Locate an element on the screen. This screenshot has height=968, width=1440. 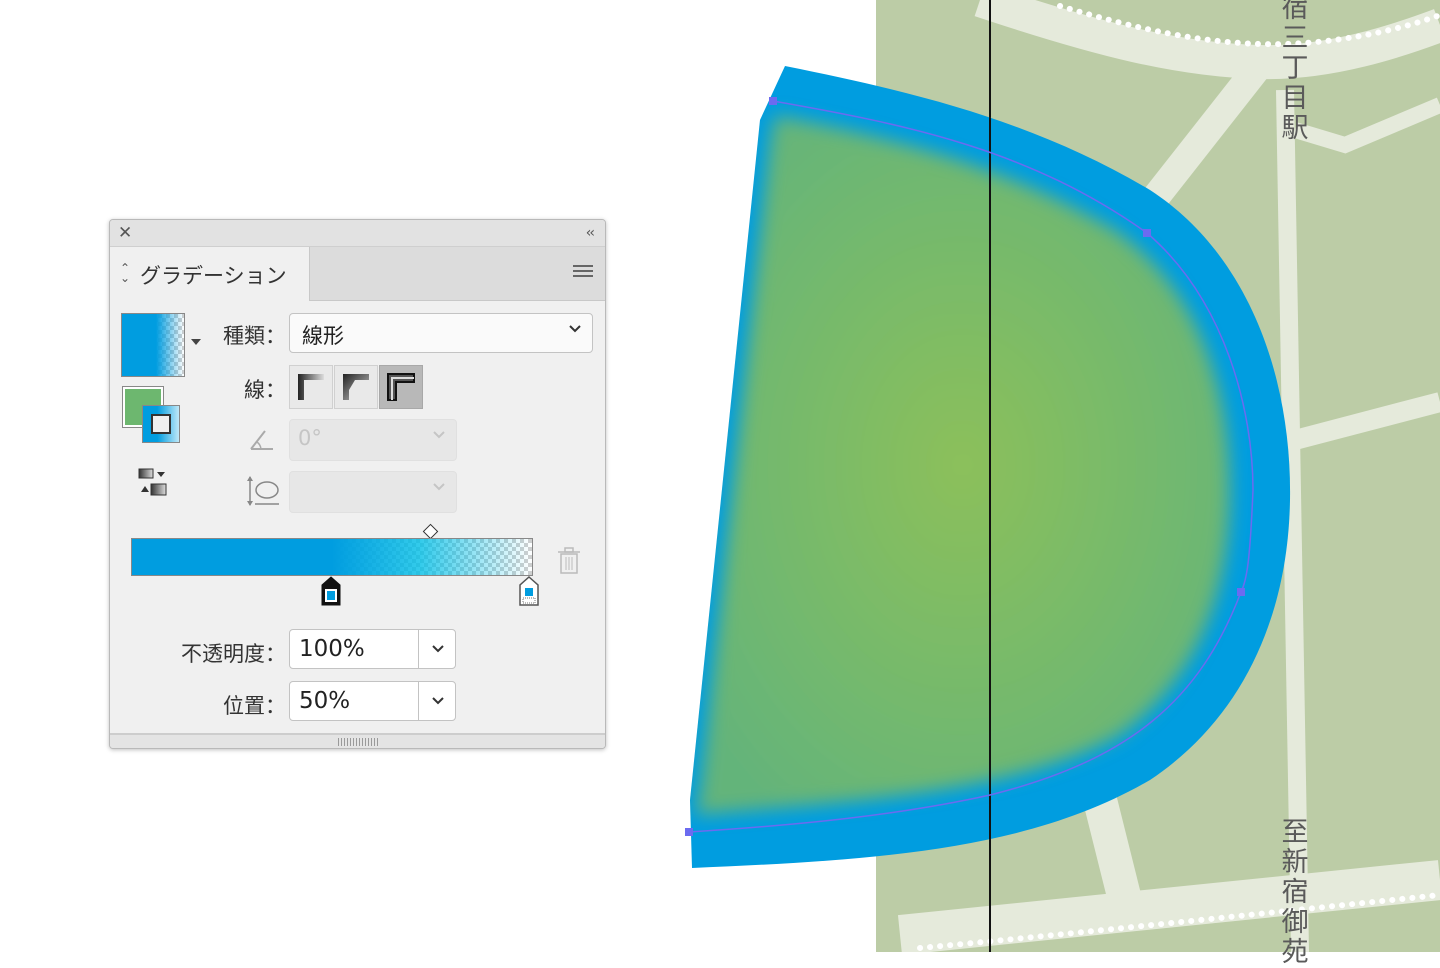
angle-dropdown: 0° is located at coordinates (373, 440).